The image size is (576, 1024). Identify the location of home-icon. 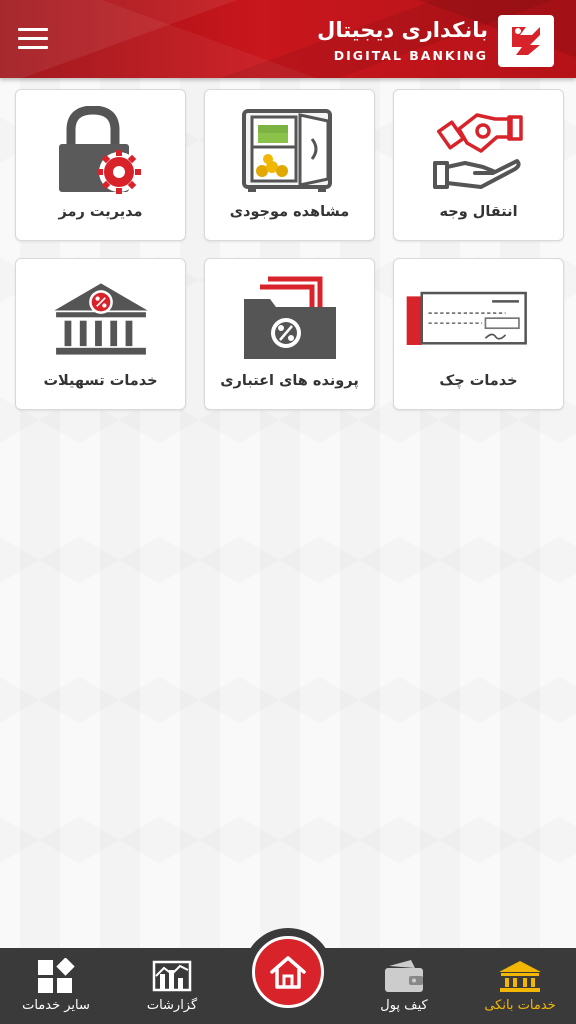
(288, 972).